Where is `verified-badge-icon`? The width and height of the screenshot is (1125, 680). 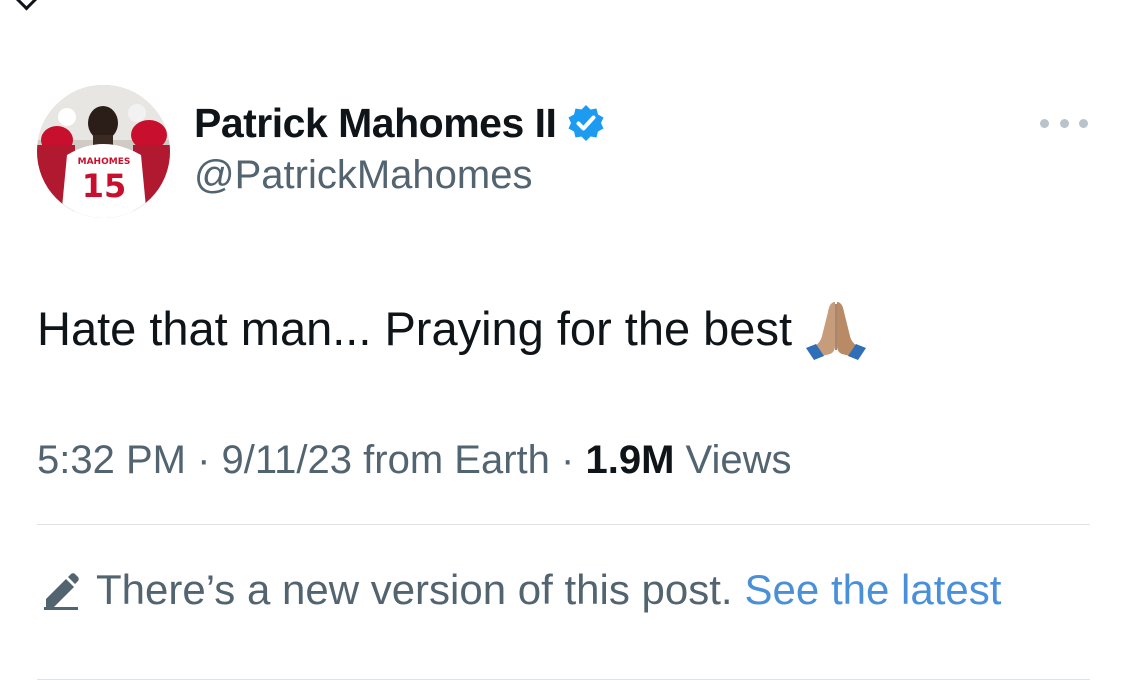 verified-badge-icon is located at coordinates (586, 123).